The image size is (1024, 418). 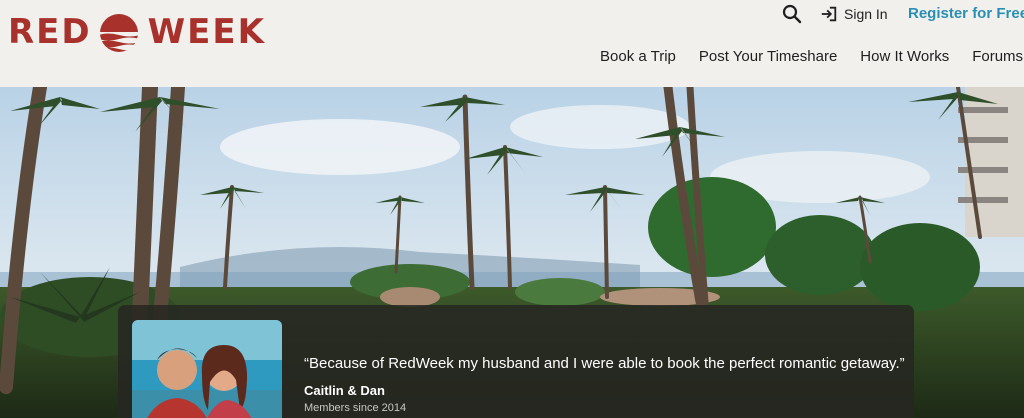 What do you see at coordinates (355, 408) in the screenshot?
I see `testimonial-member-since: Members since 2014` at bounding box center [355, 408].